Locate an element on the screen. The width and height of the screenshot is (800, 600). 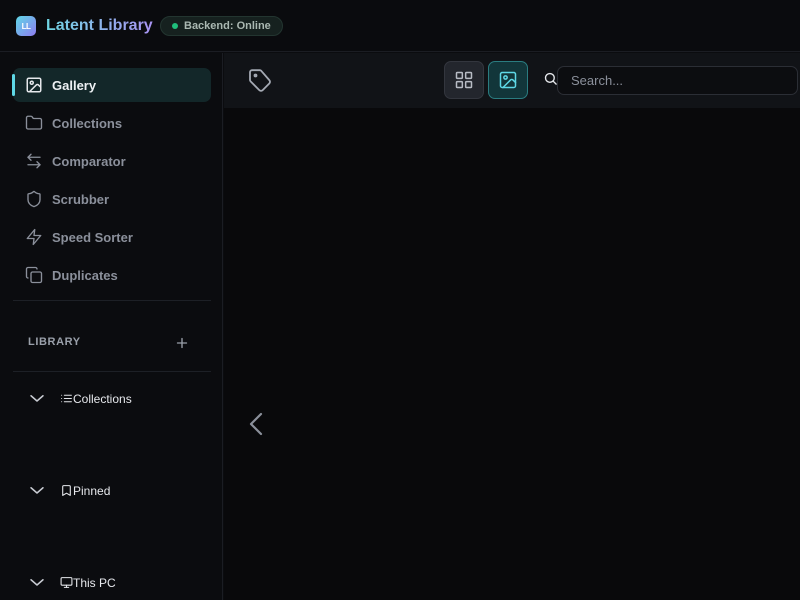
tree-item-collections: Collections is located at coordinates (118, 398).